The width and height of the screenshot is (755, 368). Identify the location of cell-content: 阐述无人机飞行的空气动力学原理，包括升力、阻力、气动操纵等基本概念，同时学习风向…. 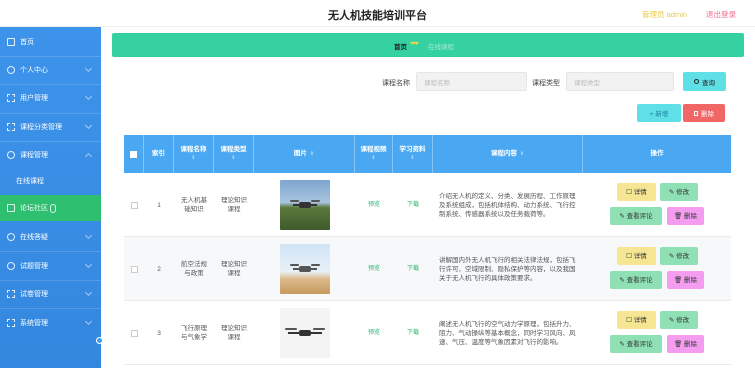
(507, 333).